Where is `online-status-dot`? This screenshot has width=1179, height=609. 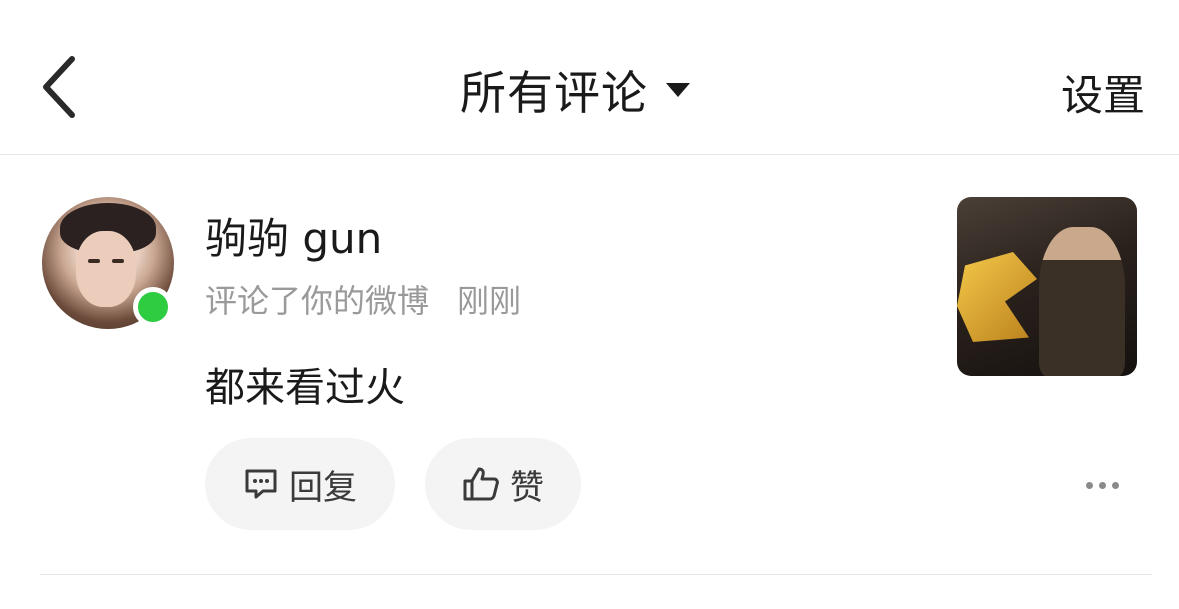 online-status-dot is located at coordinates (153, 307).